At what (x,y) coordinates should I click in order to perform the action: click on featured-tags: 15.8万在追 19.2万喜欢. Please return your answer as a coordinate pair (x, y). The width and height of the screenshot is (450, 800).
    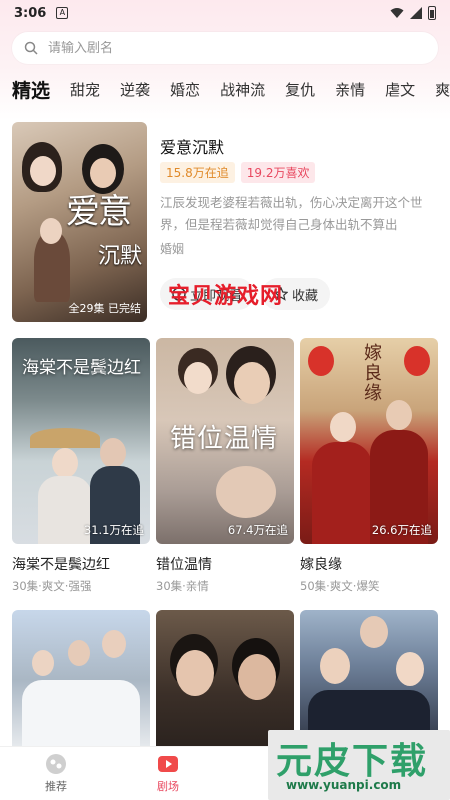
    Looking at the image, I should click on (238, 172).